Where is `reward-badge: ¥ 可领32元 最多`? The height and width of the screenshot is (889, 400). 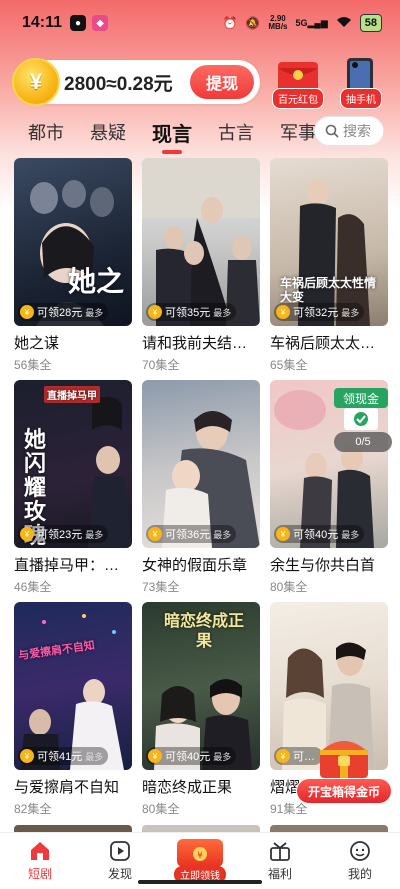
reward-badge: ¥ 可领32元 最多 is located at coordinates (319, 312).